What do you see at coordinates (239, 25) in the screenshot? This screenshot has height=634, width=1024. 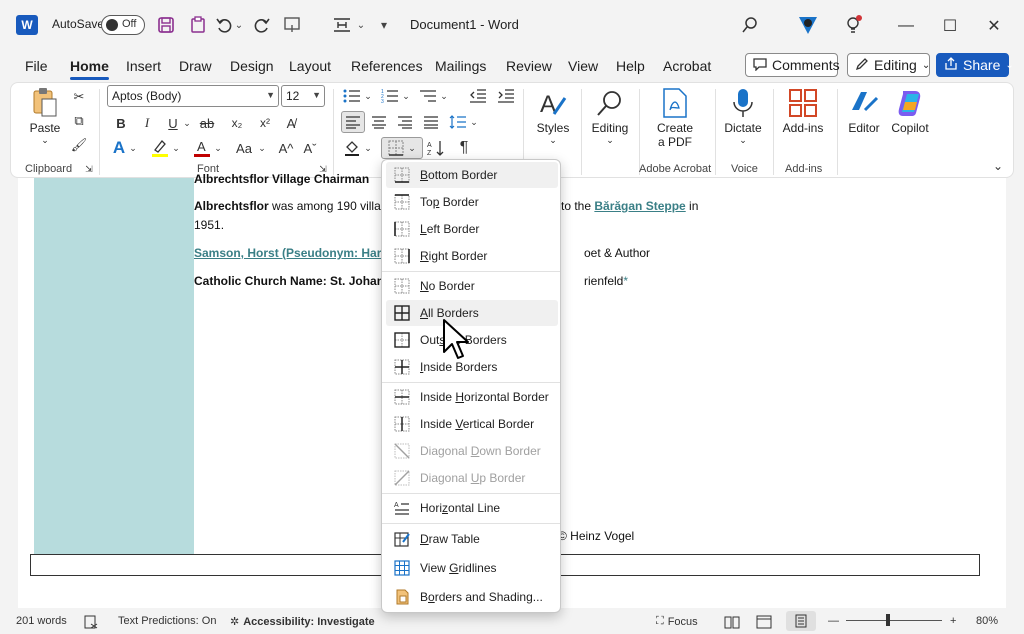 I see `undo-dropdown-icon: ⌄` at bounding box center [239, 25].